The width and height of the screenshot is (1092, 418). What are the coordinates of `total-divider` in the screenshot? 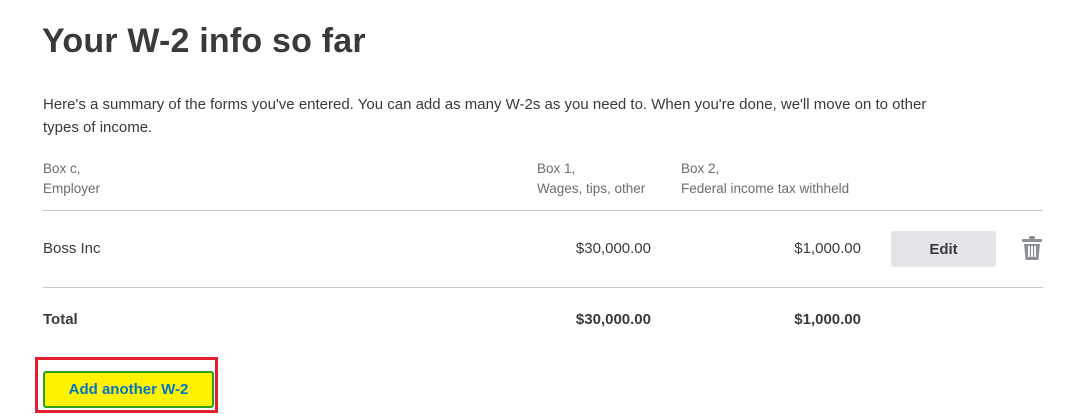 It's located at (543, 287).